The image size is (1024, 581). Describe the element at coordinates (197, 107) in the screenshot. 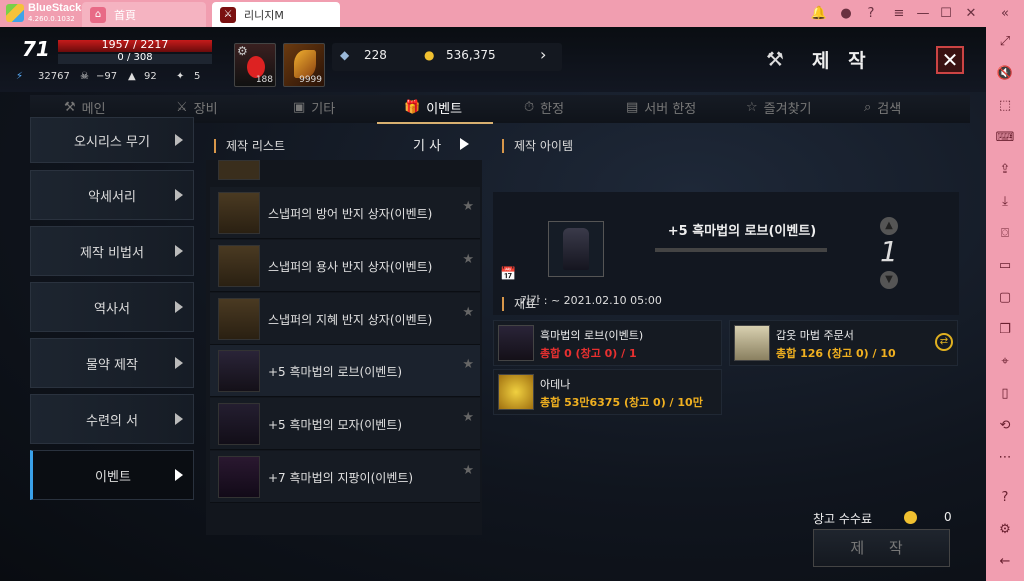

I see `tab-equipment: ⚔ 장비` at that location.